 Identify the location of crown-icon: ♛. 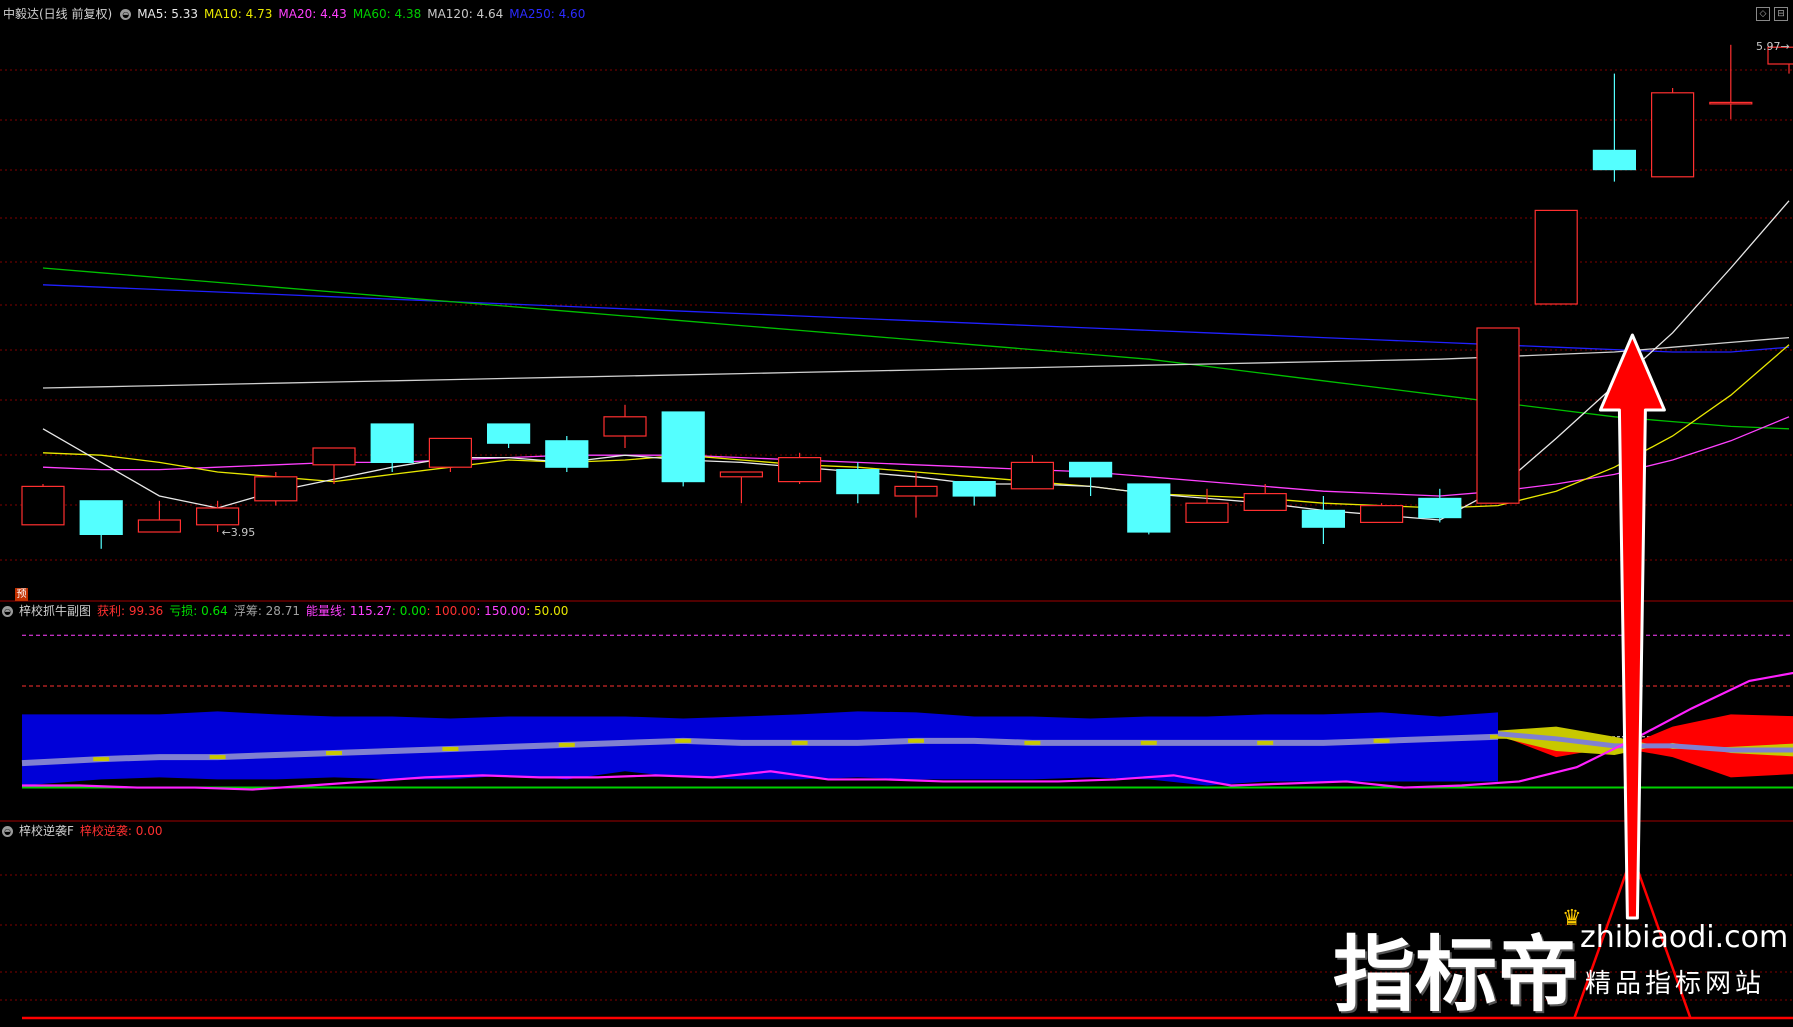
(1572, 918).